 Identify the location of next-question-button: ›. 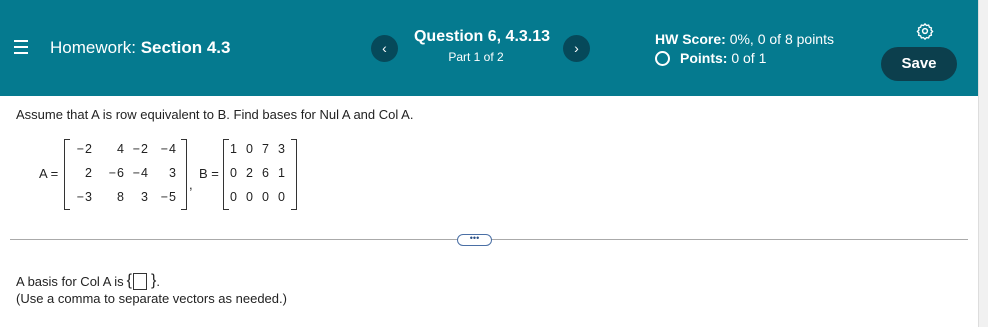
(576, 48).